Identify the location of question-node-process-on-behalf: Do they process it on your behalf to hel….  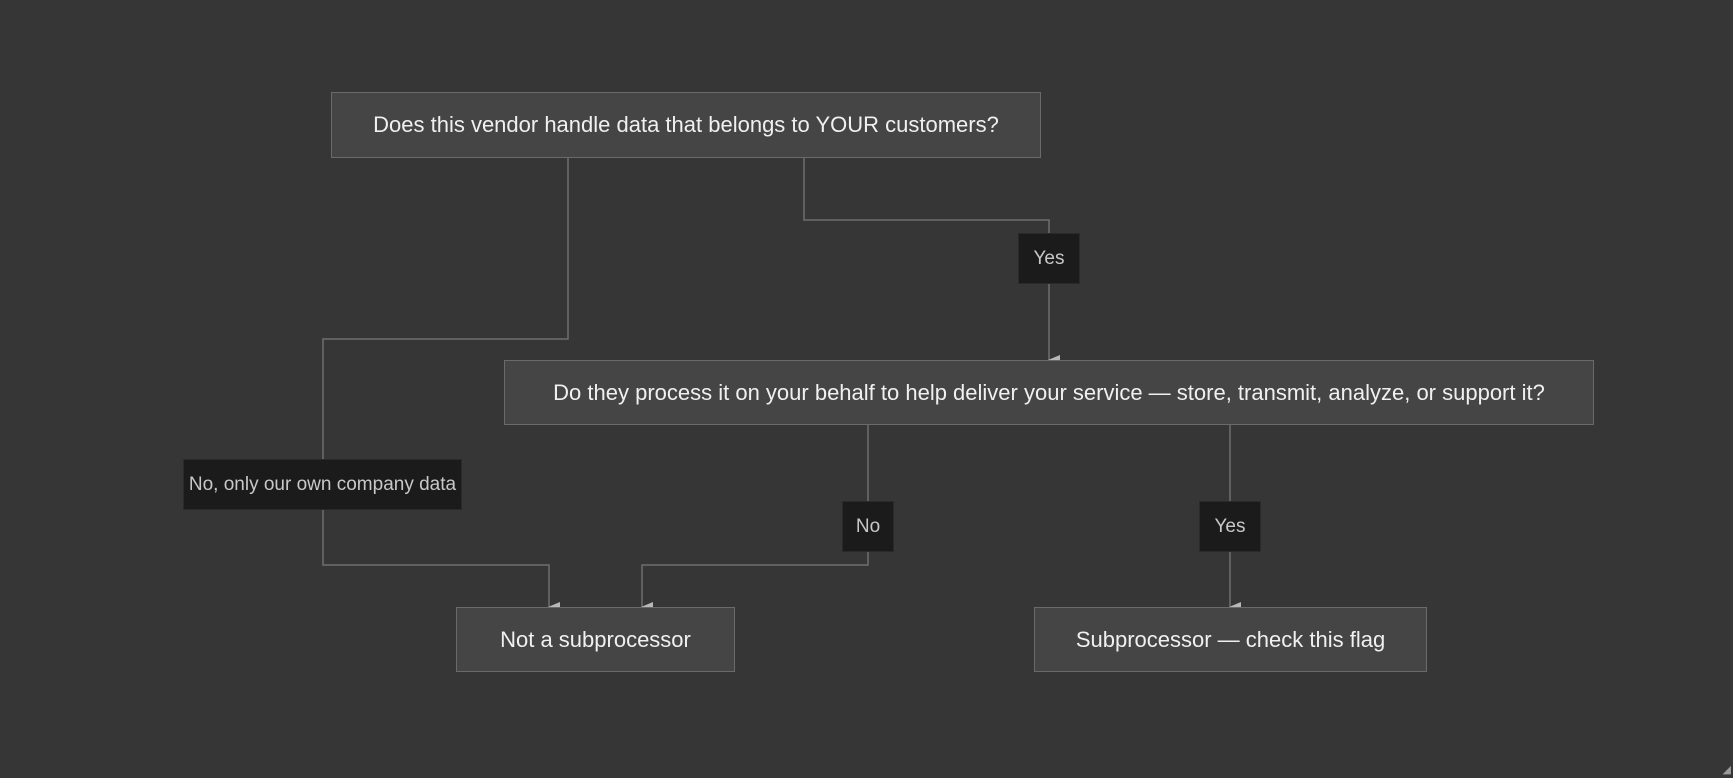
(1049, 392).